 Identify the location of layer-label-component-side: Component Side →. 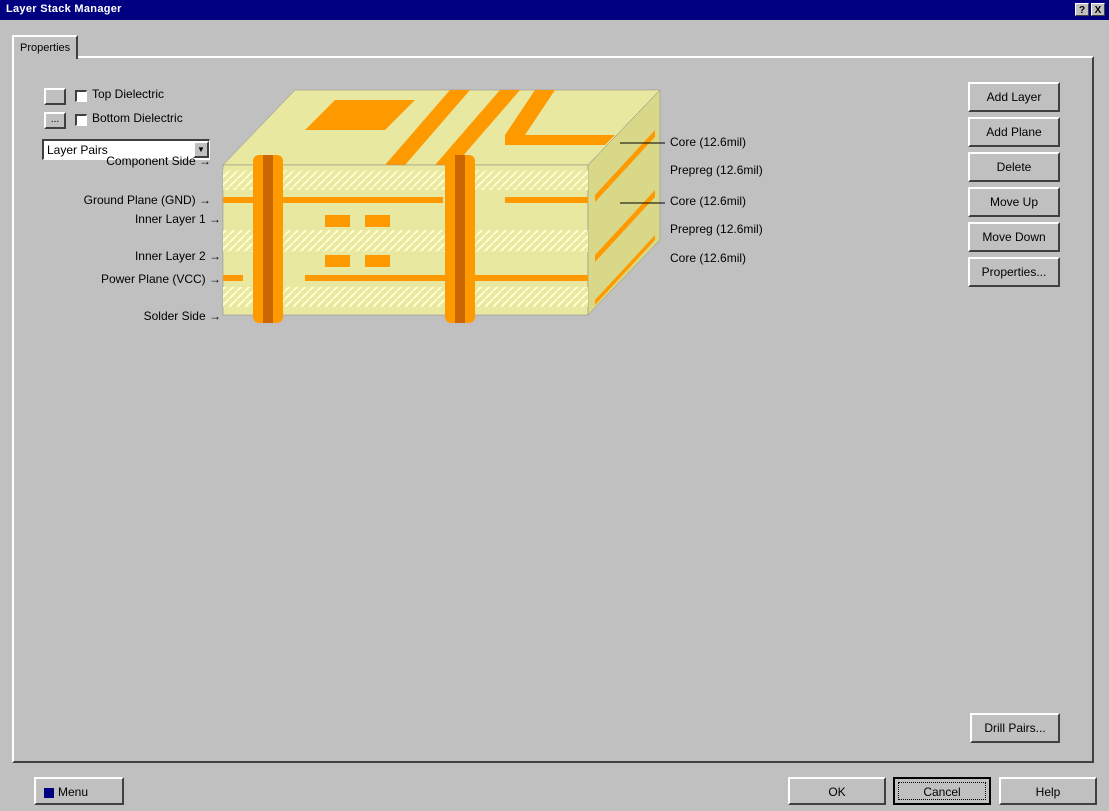
(158, 161).